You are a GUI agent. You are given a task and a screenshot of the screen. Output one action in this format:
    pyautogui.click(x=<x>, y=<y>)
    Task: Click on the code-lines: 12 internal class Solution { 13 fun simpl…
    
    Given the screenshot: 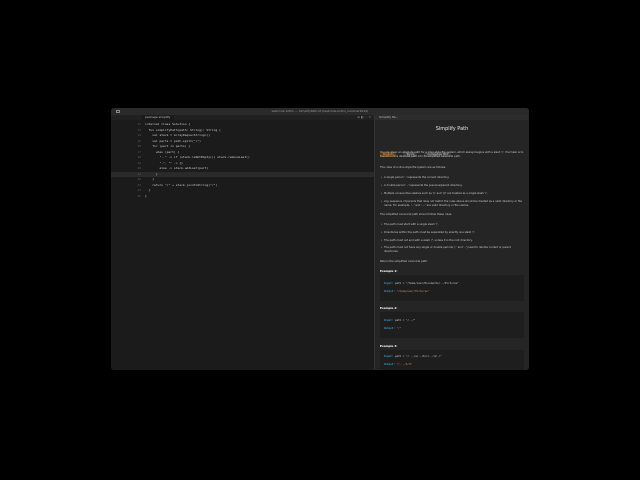 What is the action you would take?
    pyautogui.click(x=242, y=160)
    